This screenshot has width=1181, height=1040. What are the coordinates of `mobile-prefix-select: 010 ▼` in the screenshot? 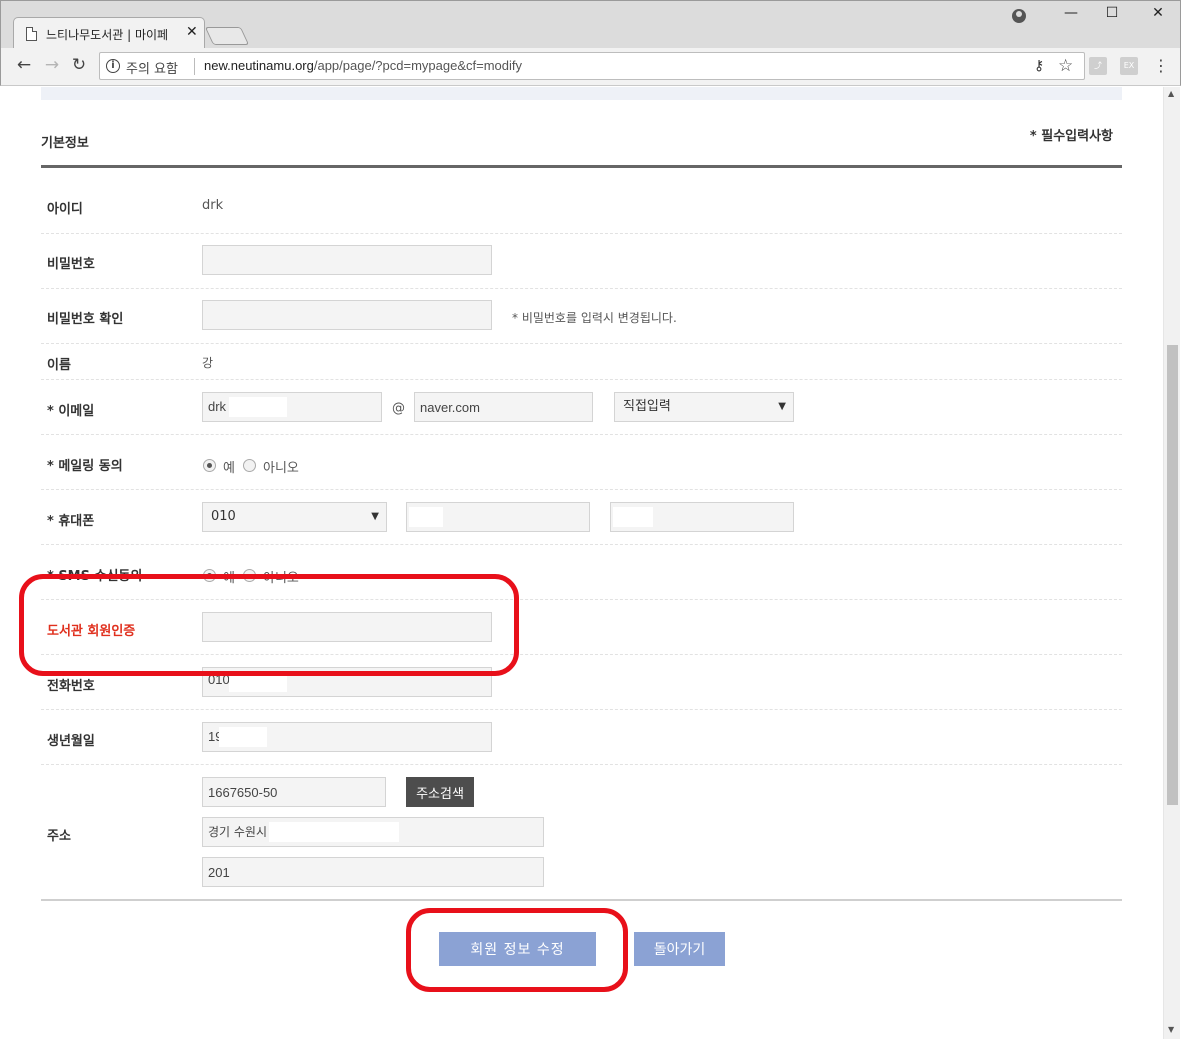 It's located at (294, 517).